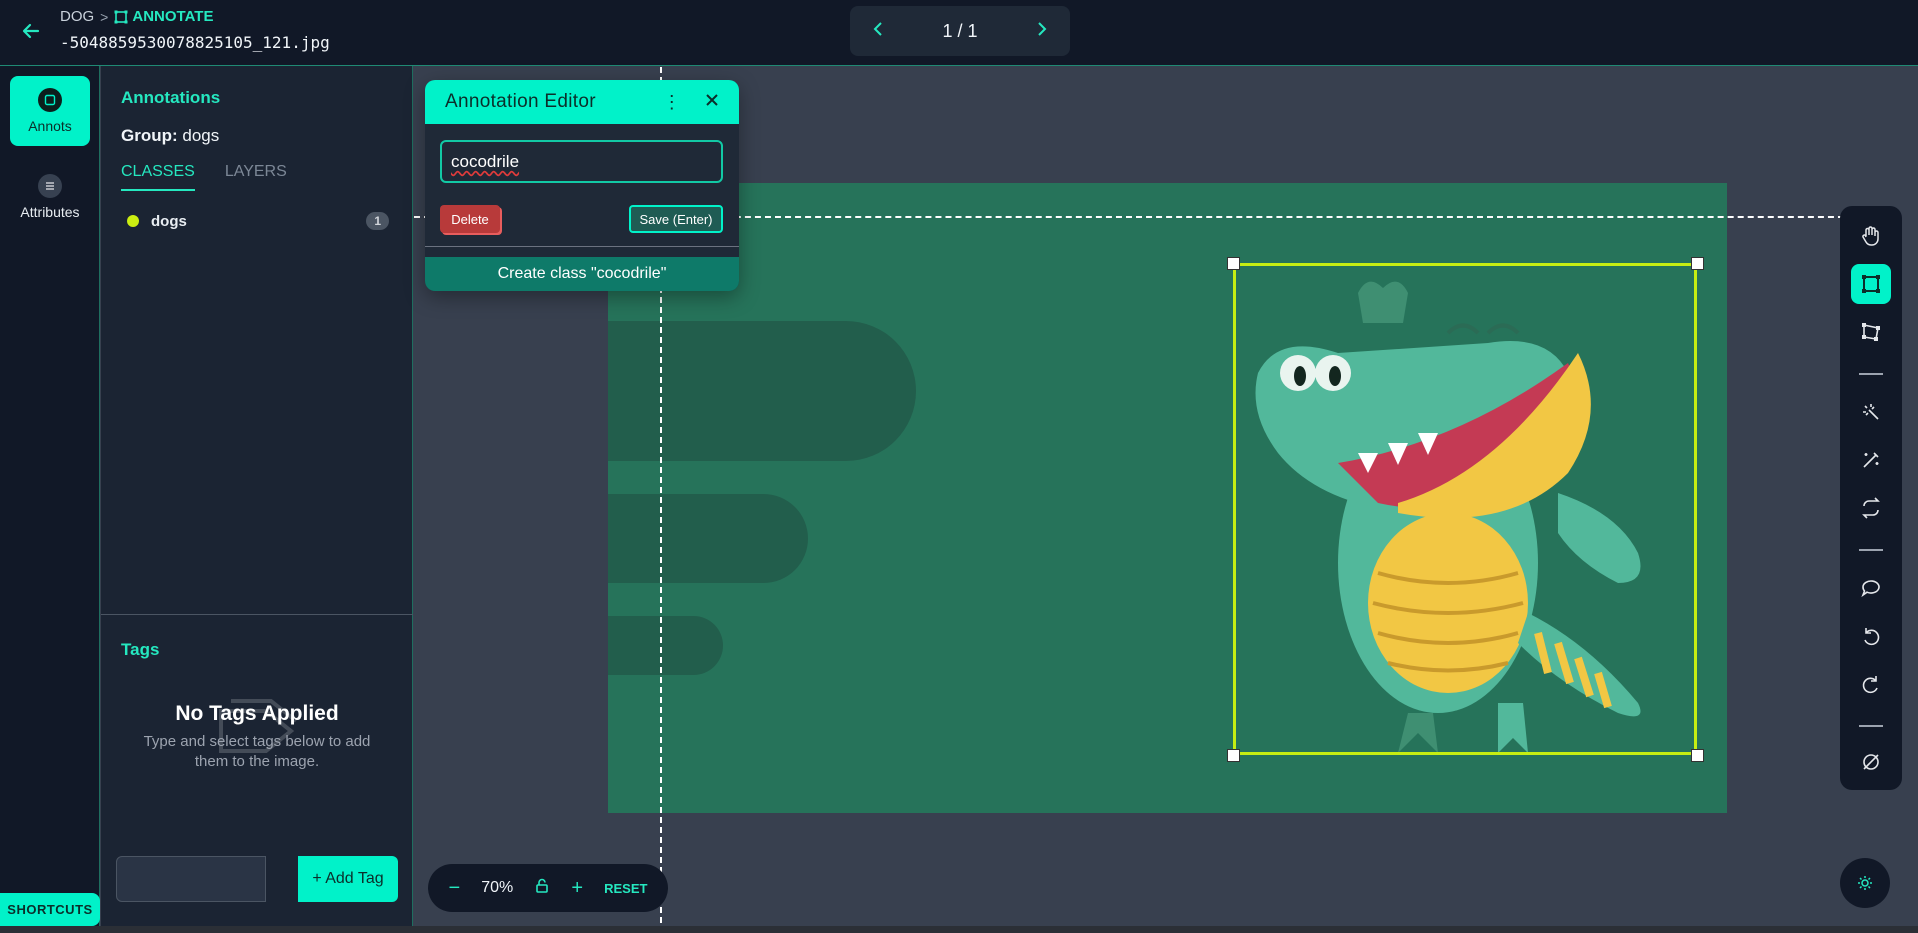 The width and height of the screenshot is (1918, 933). I want to click on rail-attributes-label: Attributes, so click(50, 212).